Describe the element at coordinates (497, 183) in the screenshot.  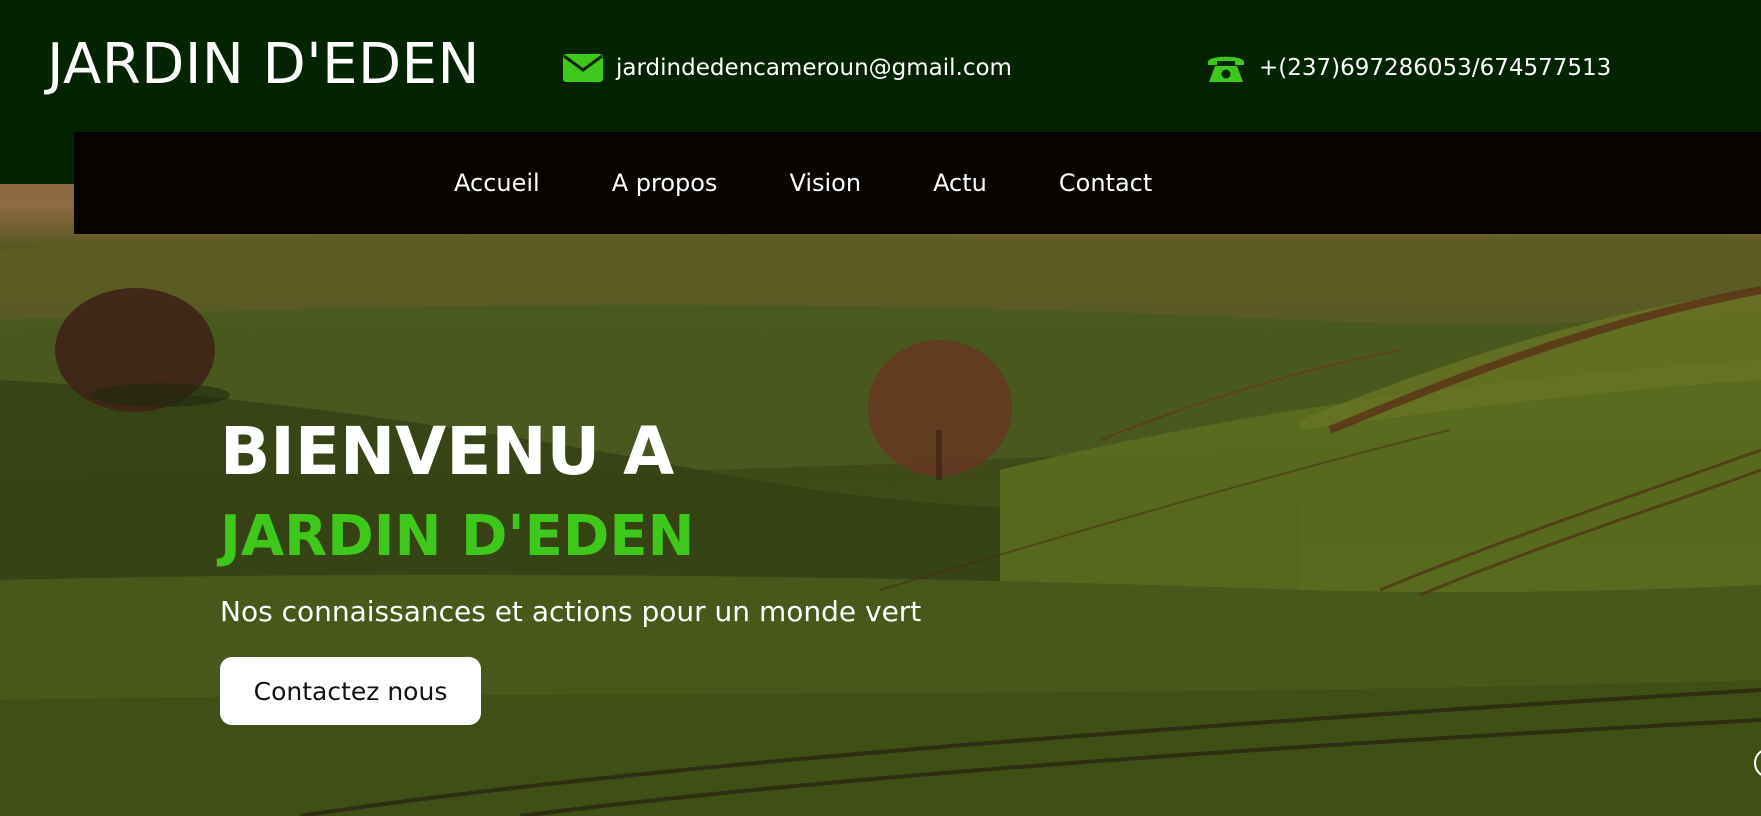
I see `nav-item-accueil: Accueil` at that location.